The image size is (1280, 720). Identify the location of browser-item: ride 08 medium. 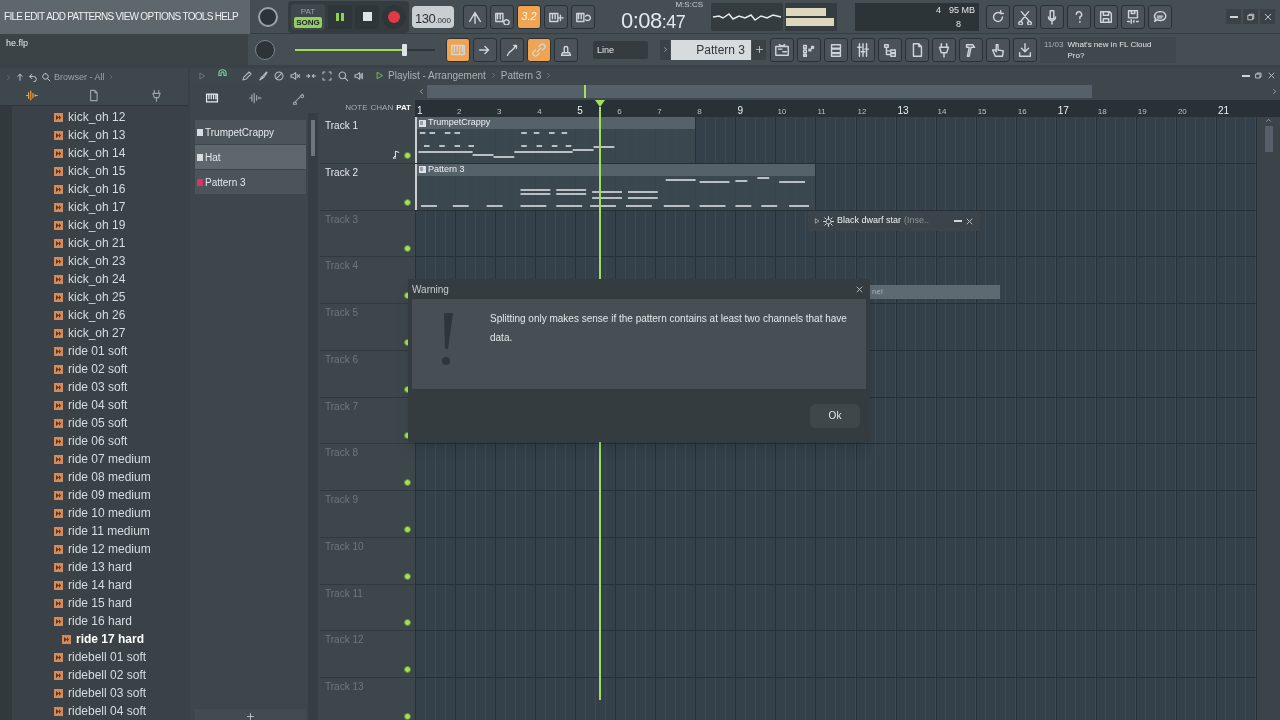
(109, 477).